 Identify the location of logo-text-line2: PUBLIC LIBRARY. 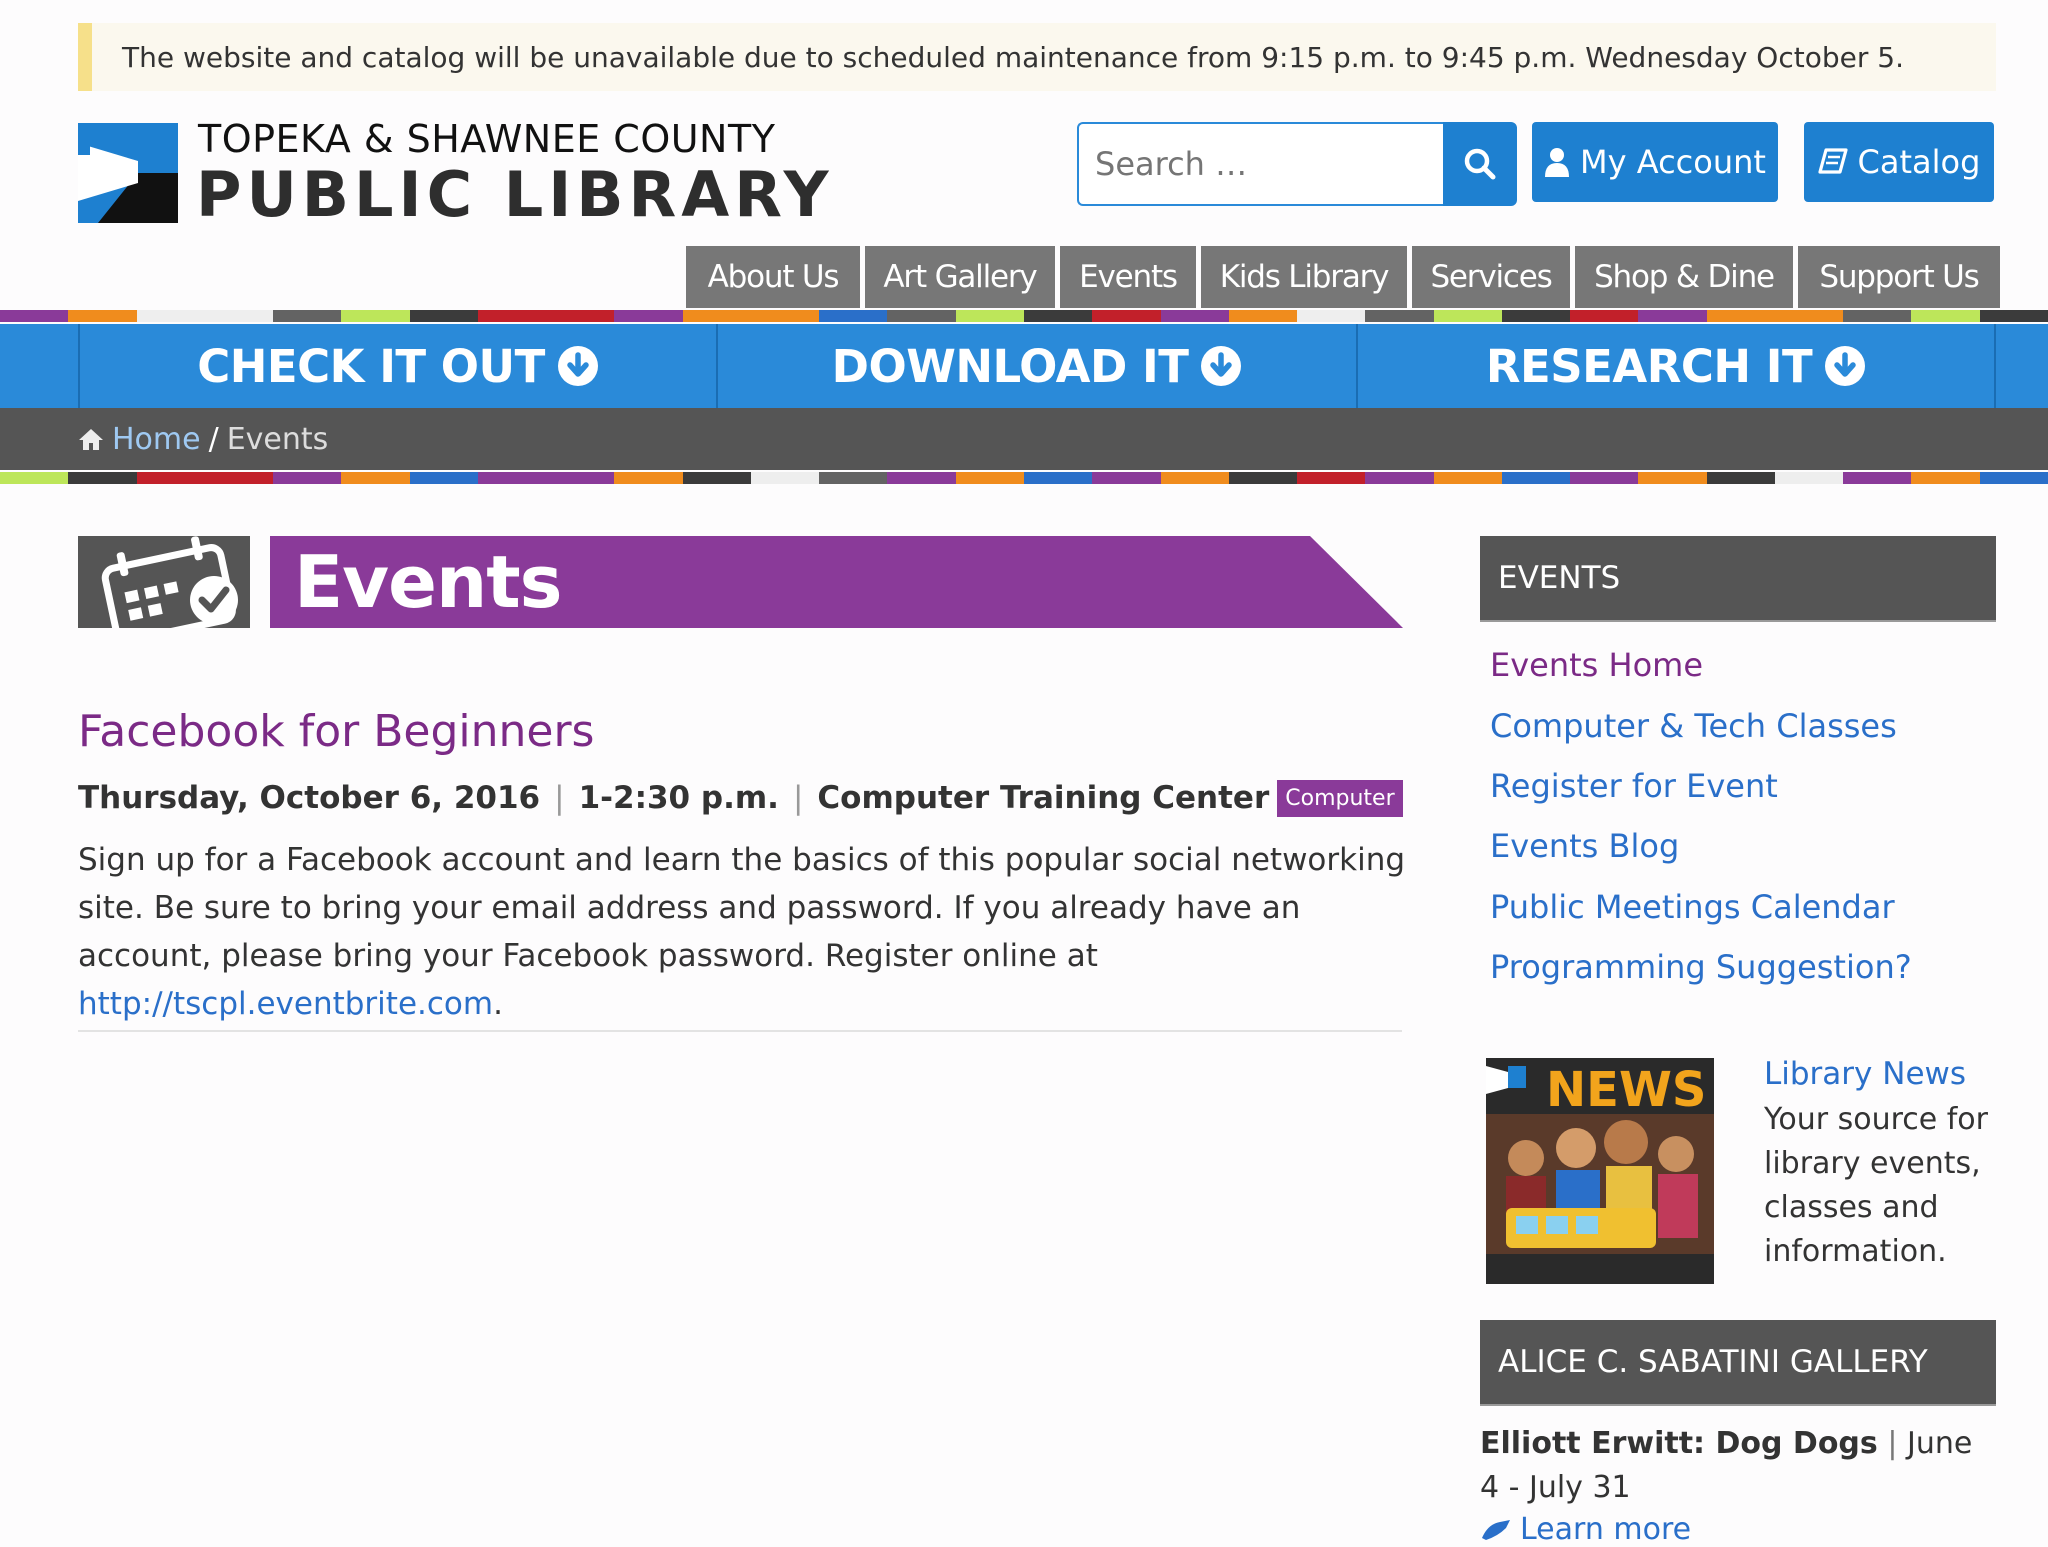
(515, 194).